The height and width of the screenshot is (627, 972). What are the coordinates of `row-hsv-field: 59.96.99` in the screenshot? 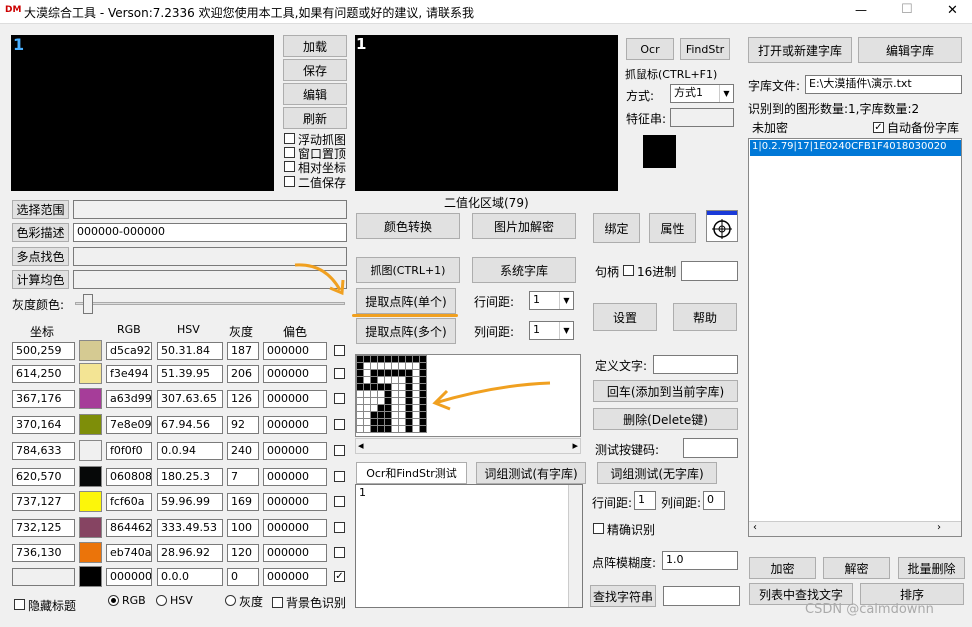 It's located at (190, 502).